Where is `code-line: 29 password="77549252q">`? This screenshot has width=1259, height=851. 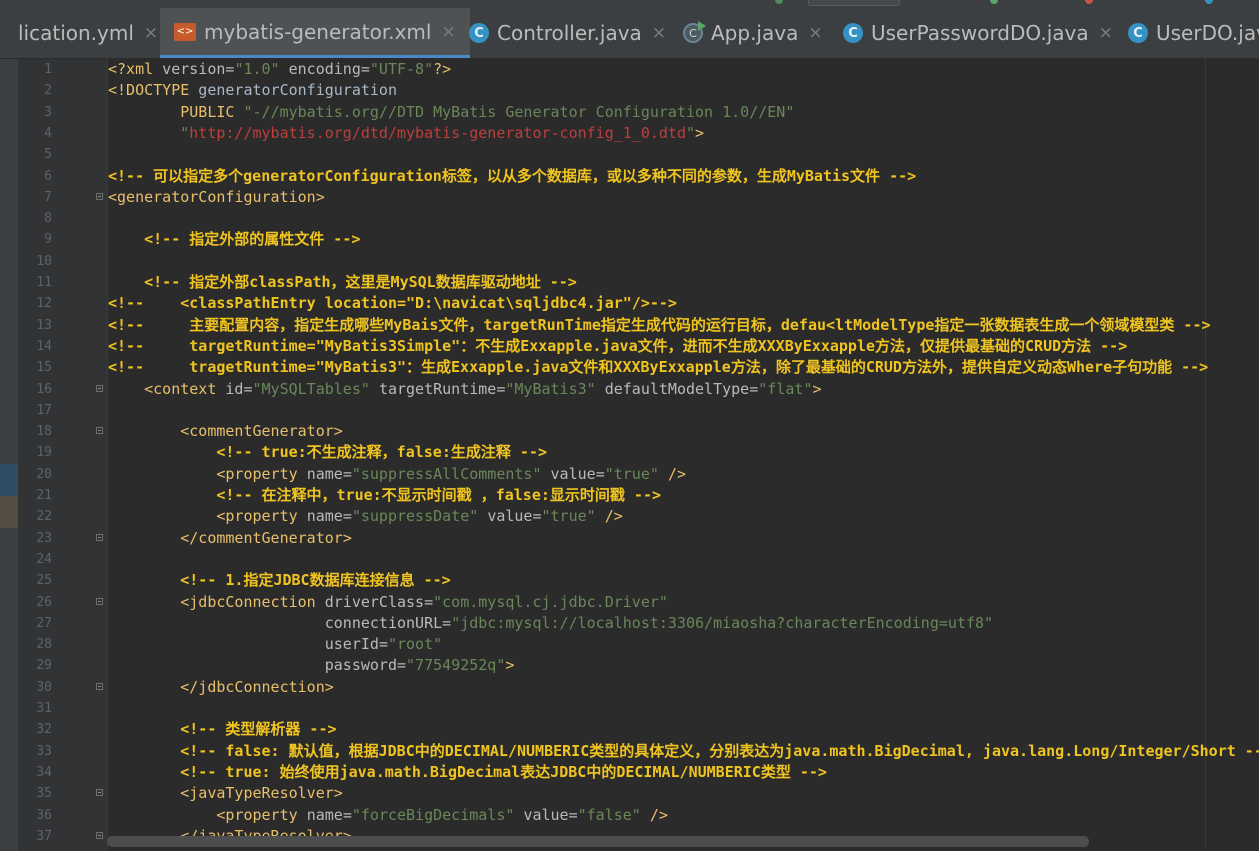
code-line: 29 password="77549252q"> is located at coordinates (638, 665).